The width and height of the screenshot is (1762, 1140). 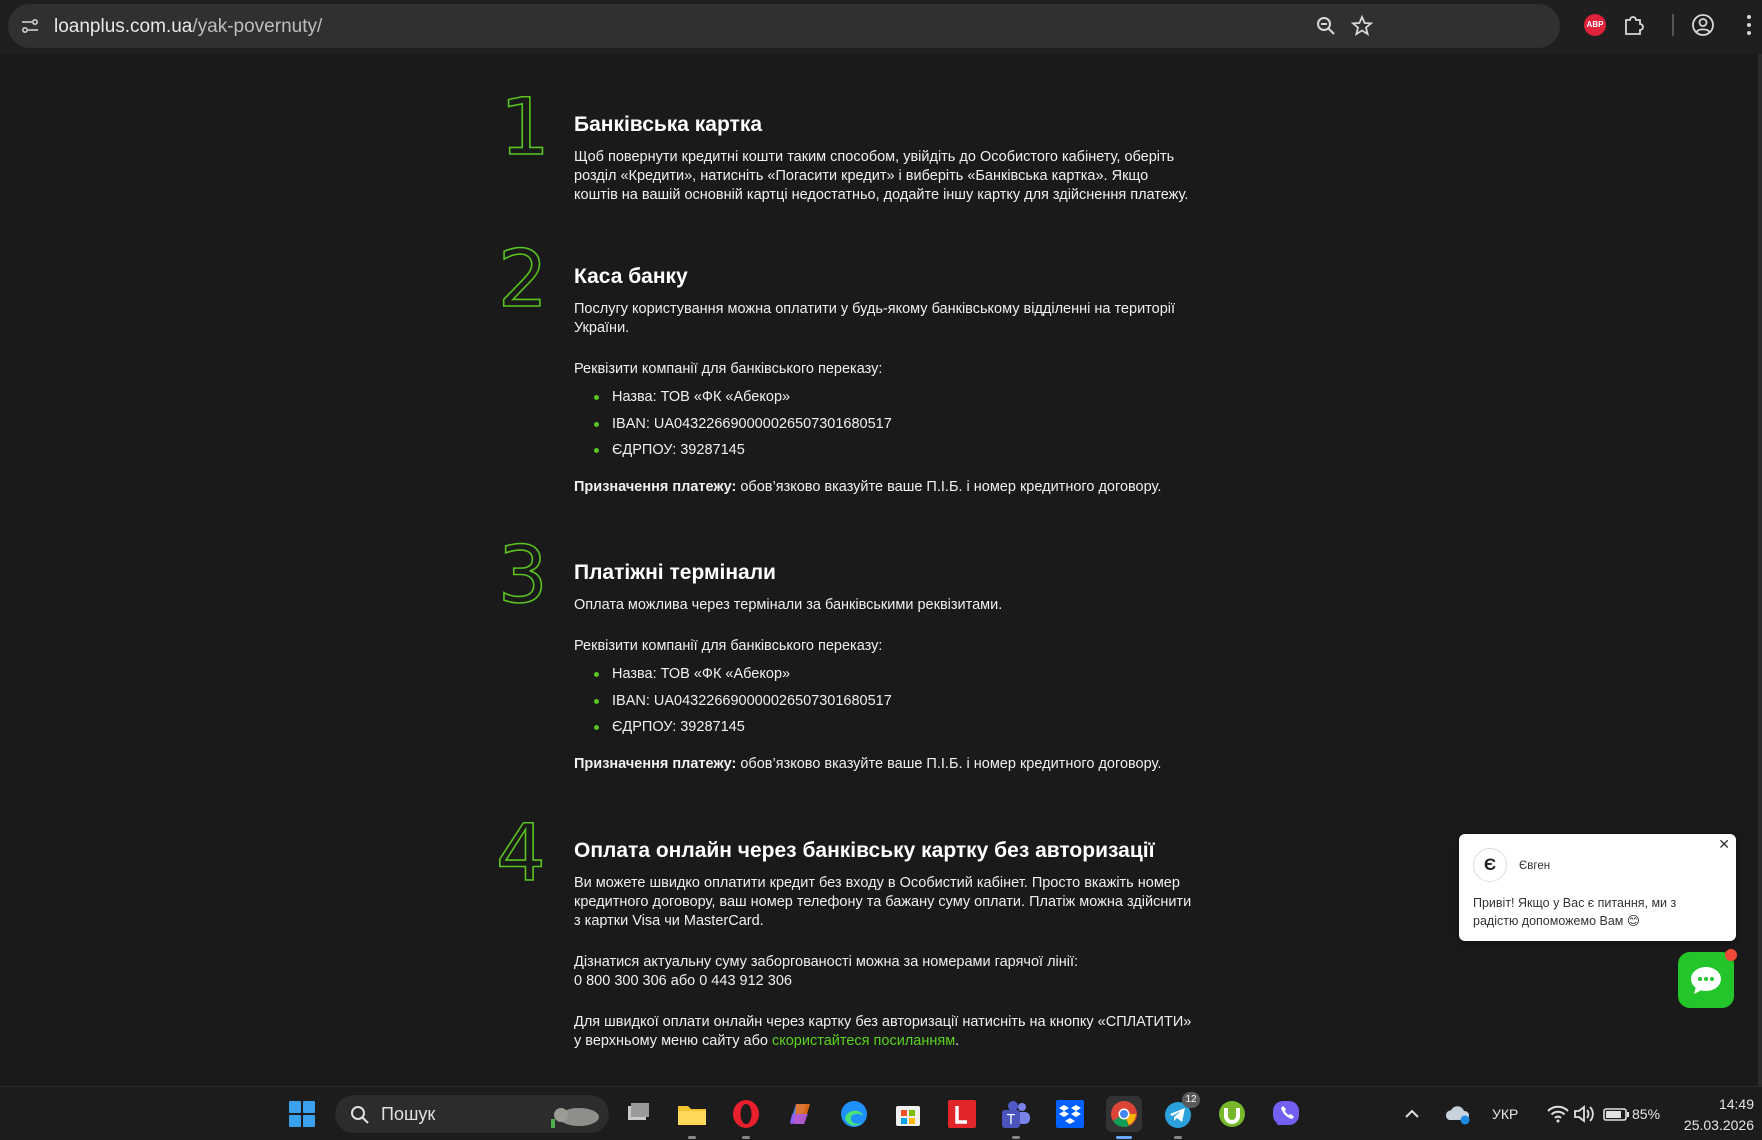 What do you see at coordinates (1646, 1114) in the screenshot?
I see `battery-percent: 85%` at bounding box center [1646, 1114].